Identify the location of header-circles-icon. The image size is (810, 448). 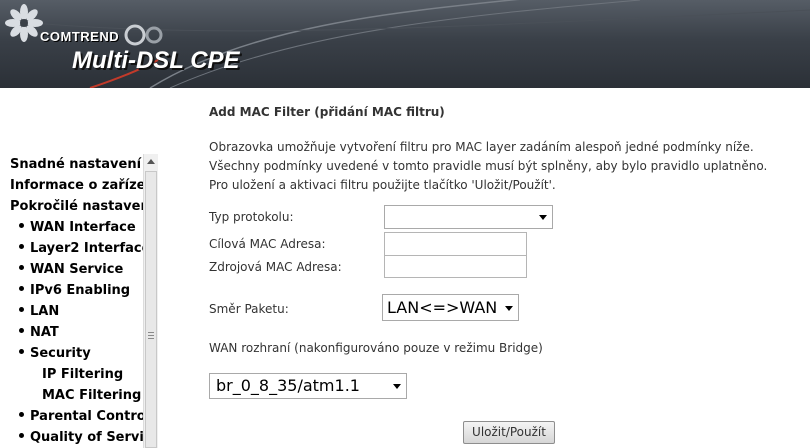
(143, 35).